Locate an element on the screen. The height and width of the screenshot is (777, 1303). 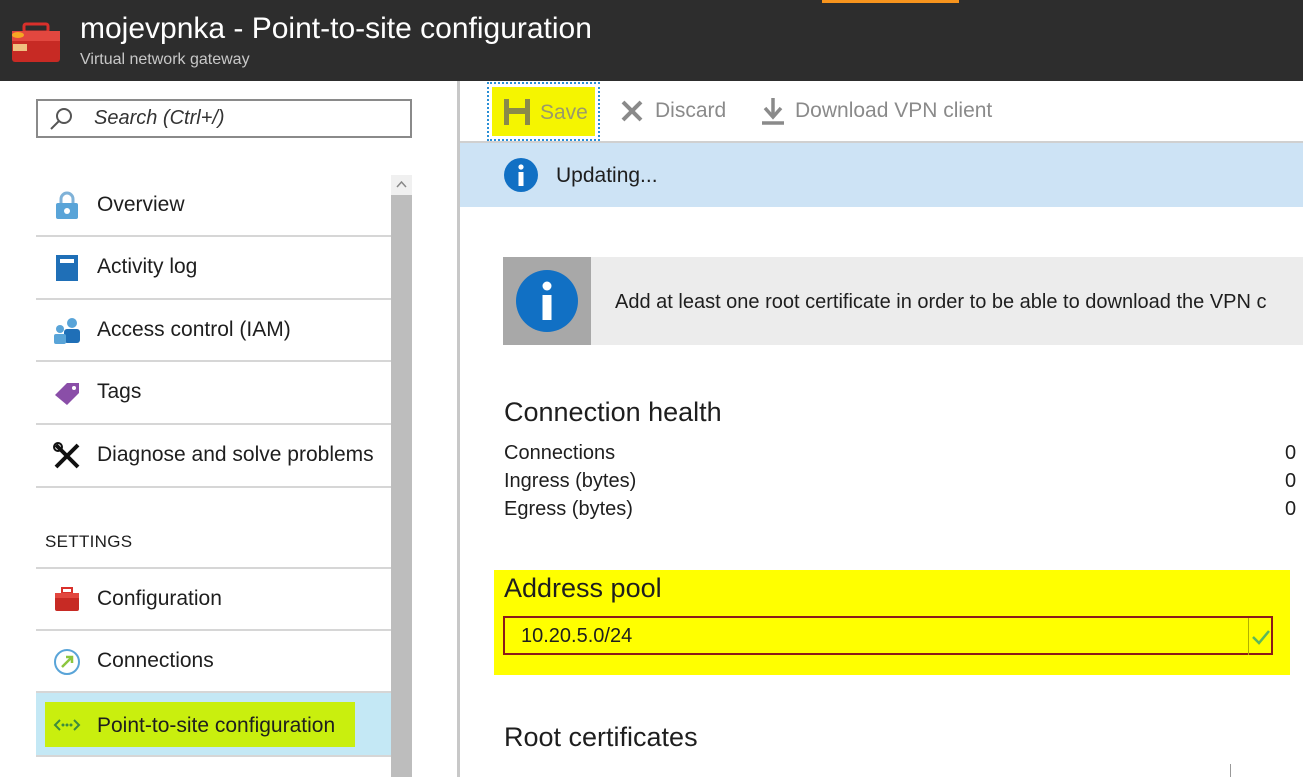
sidebar-item-label: Activity log is located at coordinates (147, 266).